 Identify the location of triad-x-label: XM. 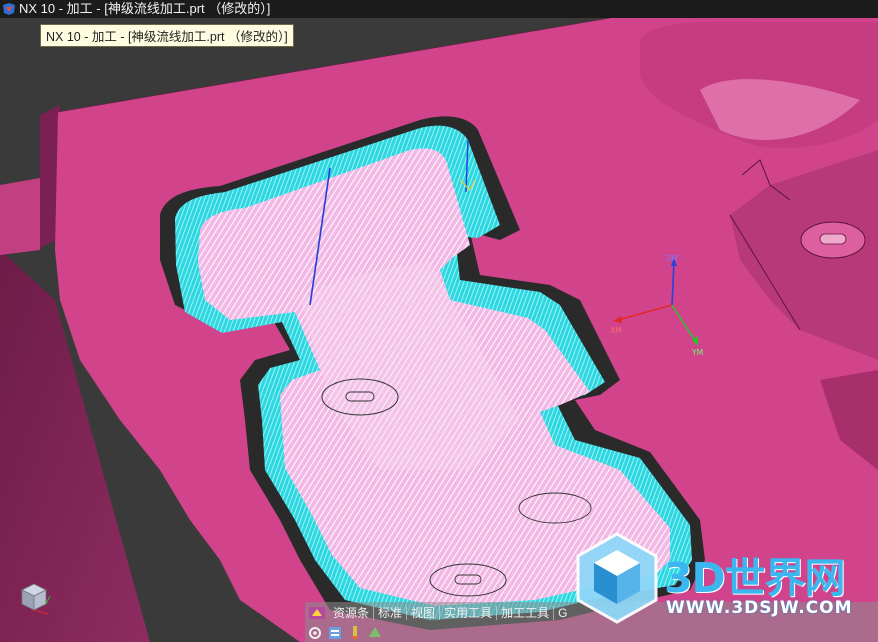
(616, 330).